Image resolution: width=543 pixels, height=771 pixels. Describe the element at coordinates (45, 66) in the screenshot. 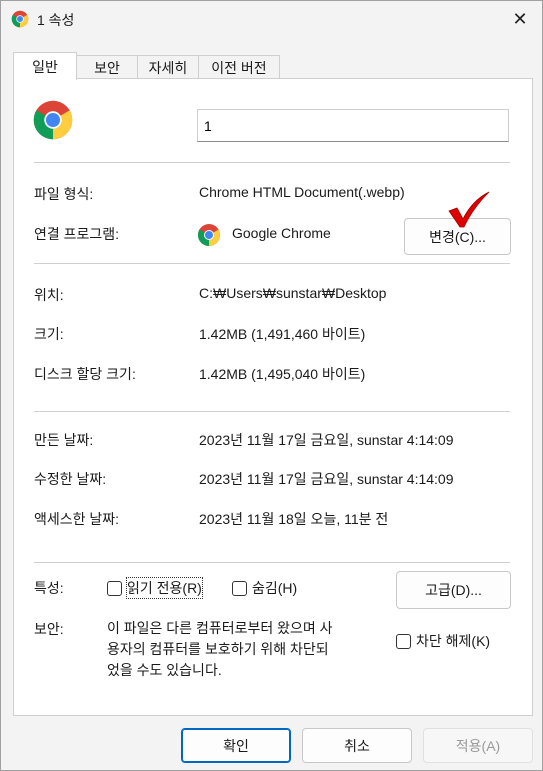

I see `tab-general: 일반` at that location.